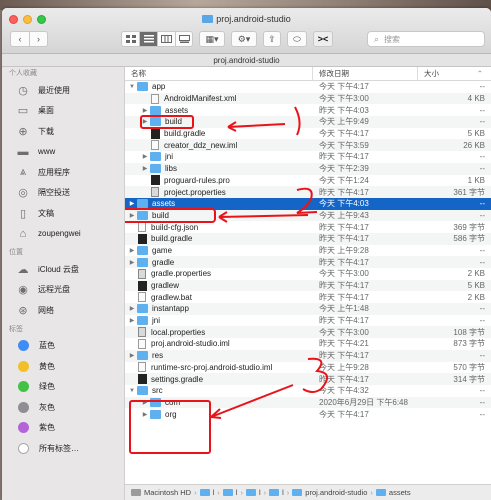  What do you see at coordinates (323, 39) in the screenshot?
I see `custom-toolbar-button: ><` at bounding box center [323, 39].